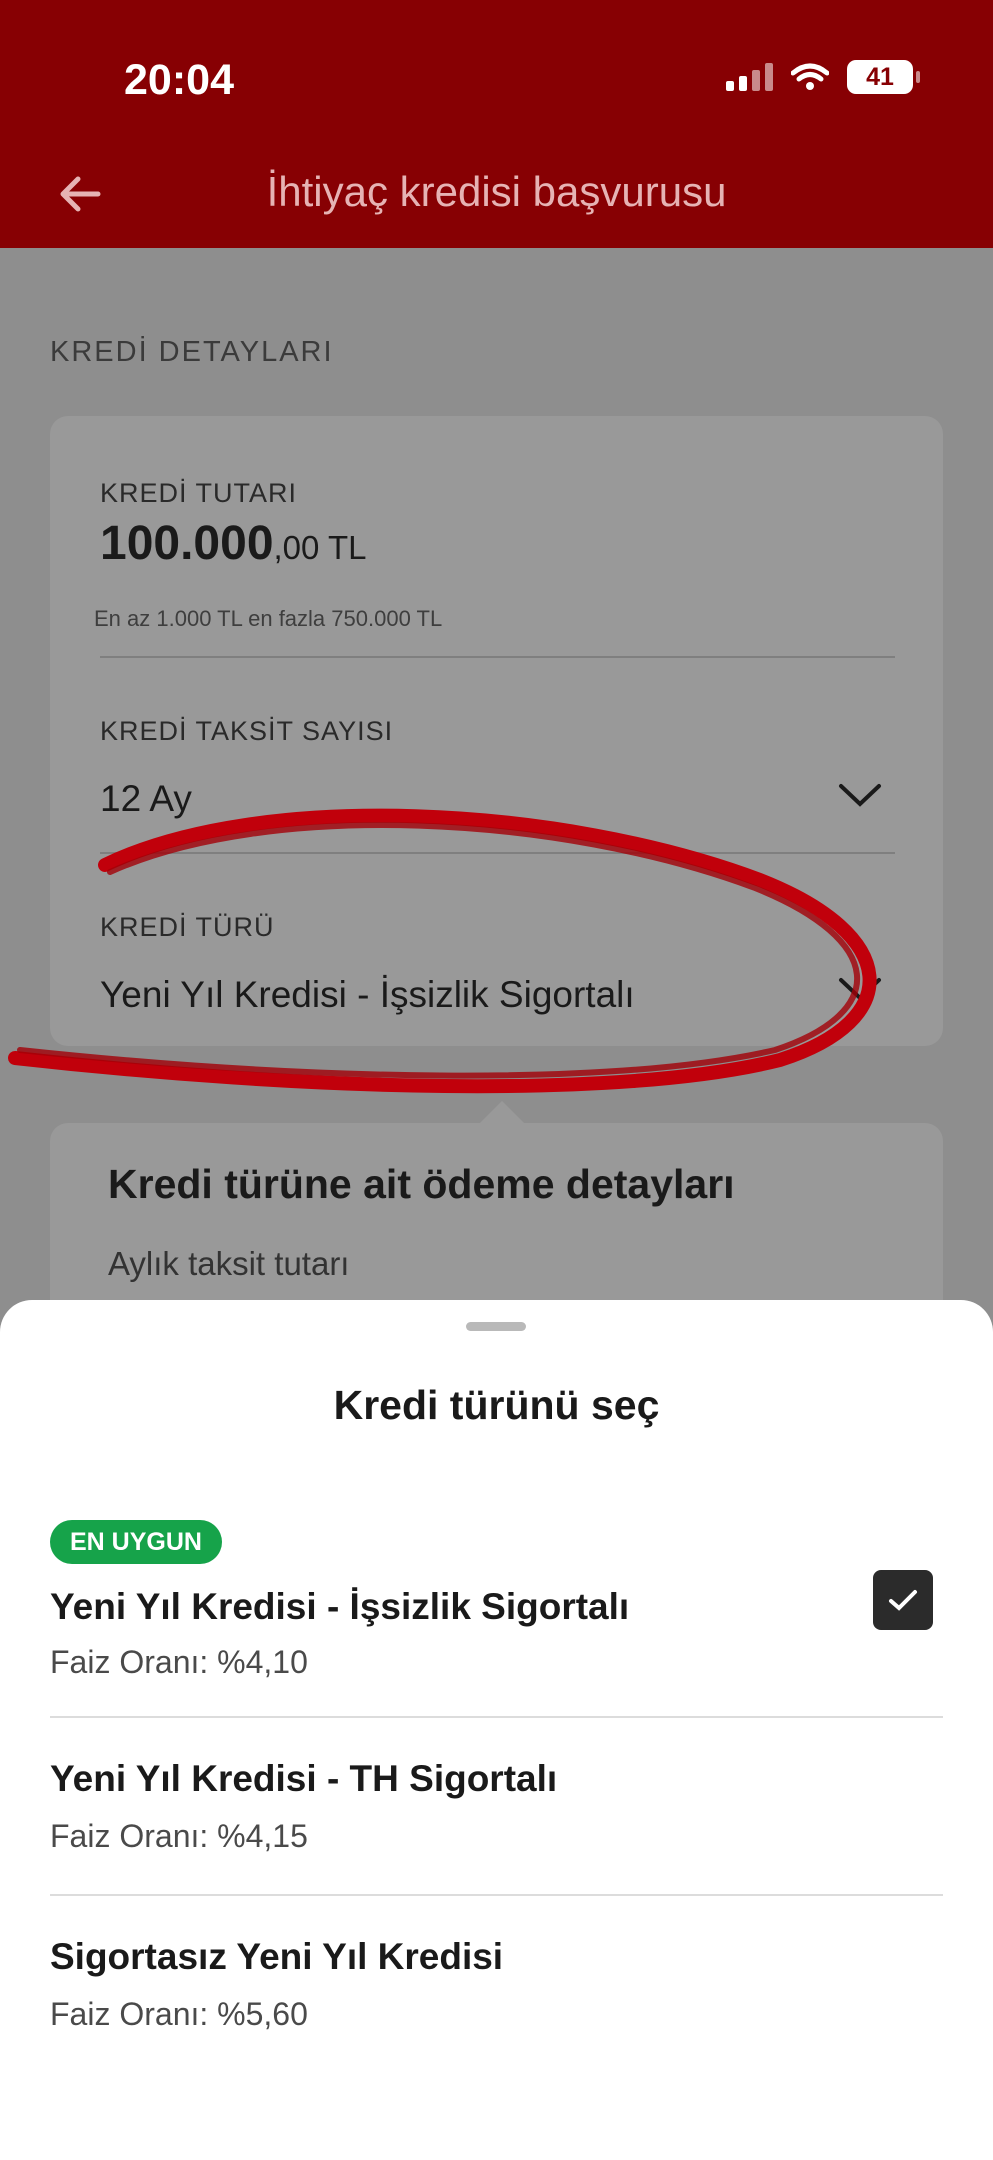 This screenshot has width=993, height=2160. What do you see at coordinates (421, 1184) in the screenshot?
I see `payment-details-title: Kredi türüne ait ödeme detayları` at bounding box center [421, 1184].